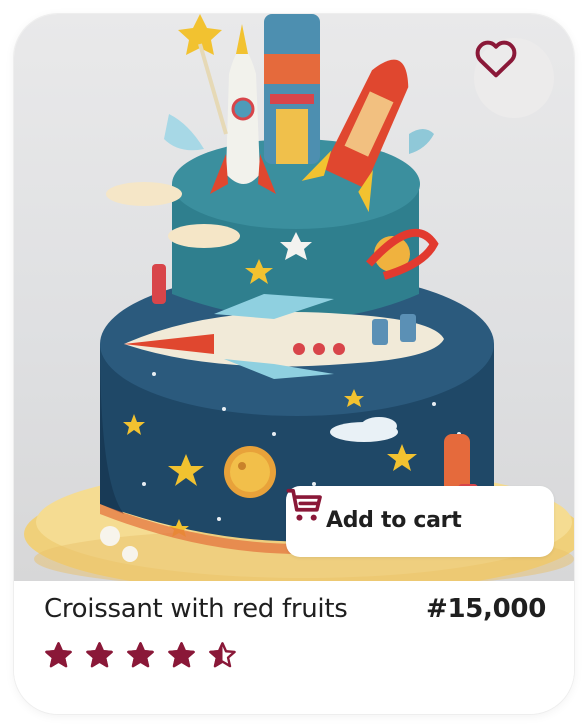 The image size is (588, 728). I want to click on product-price: #15,000, so click(485, 609).